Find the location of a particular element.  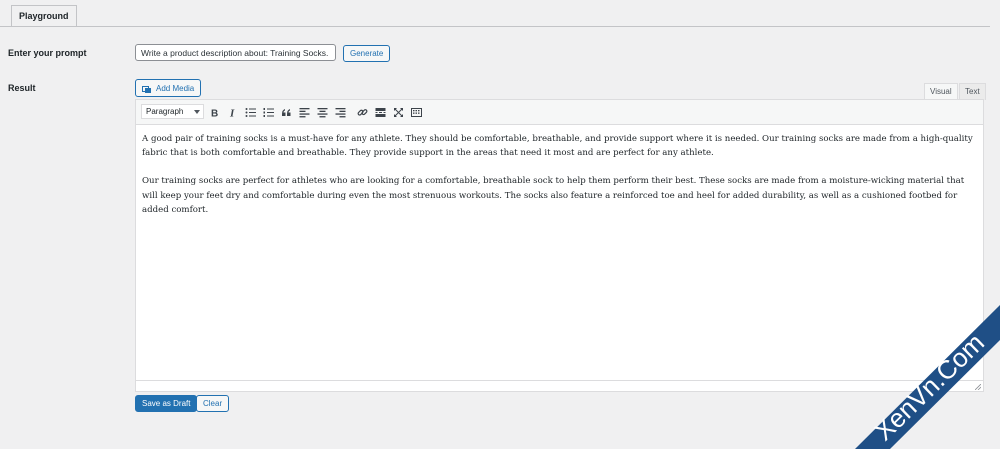

fullscreen-icon is located at coordinates (398, 112).